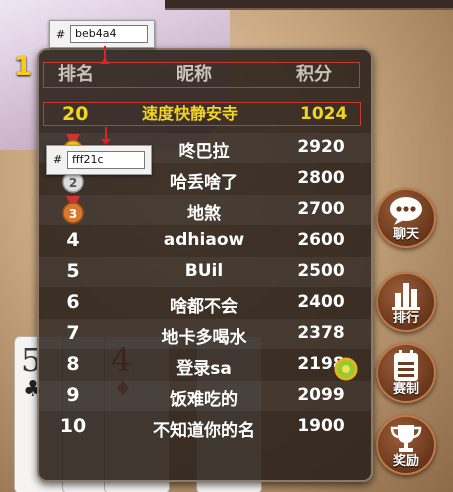  What do you see at coordinates (73, 183) in the screenshot?
I see `svg-text: 2` at bounding box center [73, 183].